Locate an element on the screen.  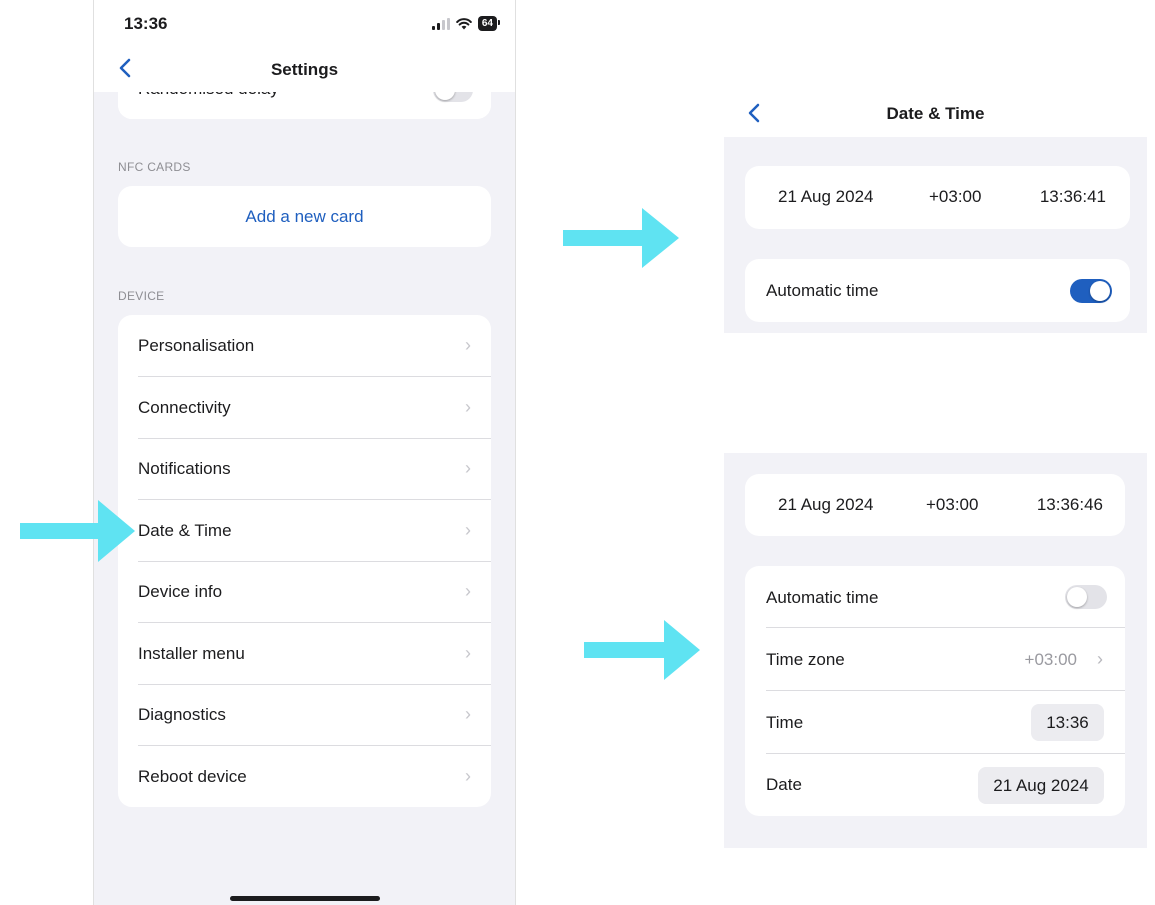
add-card-label: Add a new card is located at coordinates (304, 216).